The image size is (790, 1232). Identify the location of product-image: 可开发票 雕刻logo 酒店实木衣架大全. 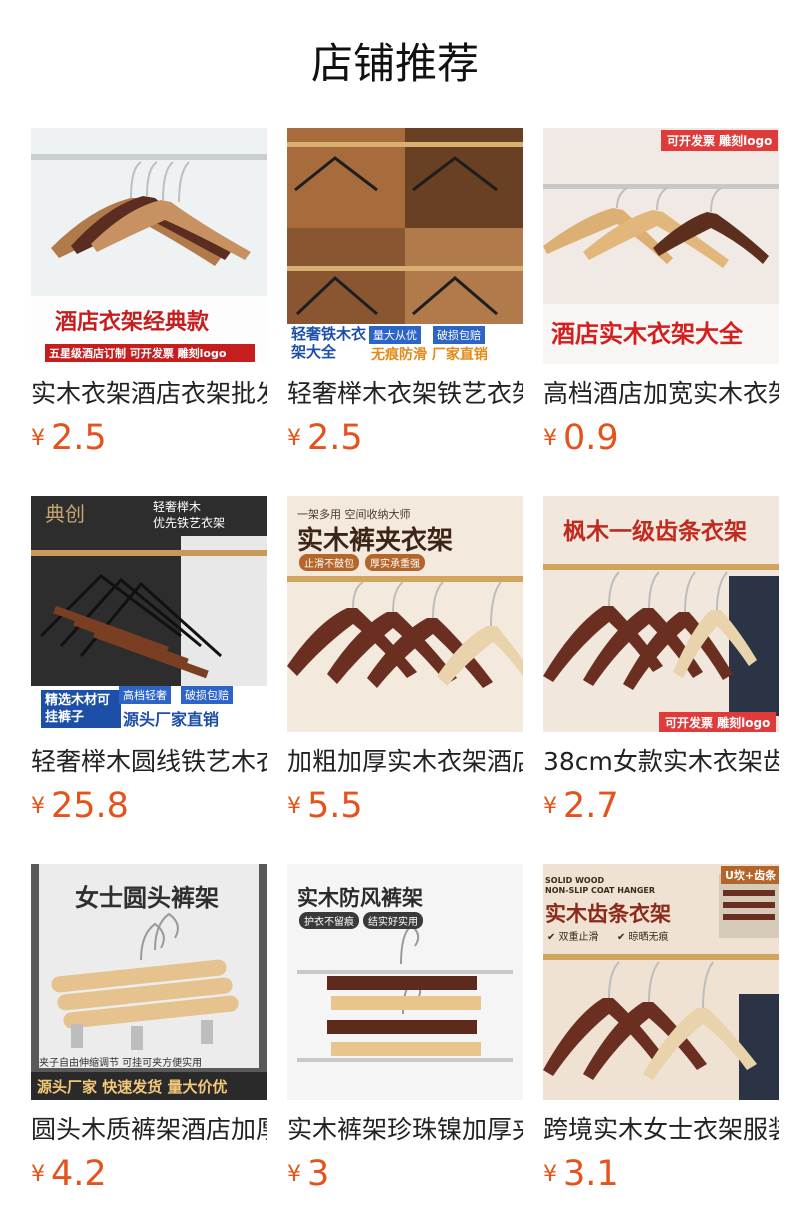
(661, 246).